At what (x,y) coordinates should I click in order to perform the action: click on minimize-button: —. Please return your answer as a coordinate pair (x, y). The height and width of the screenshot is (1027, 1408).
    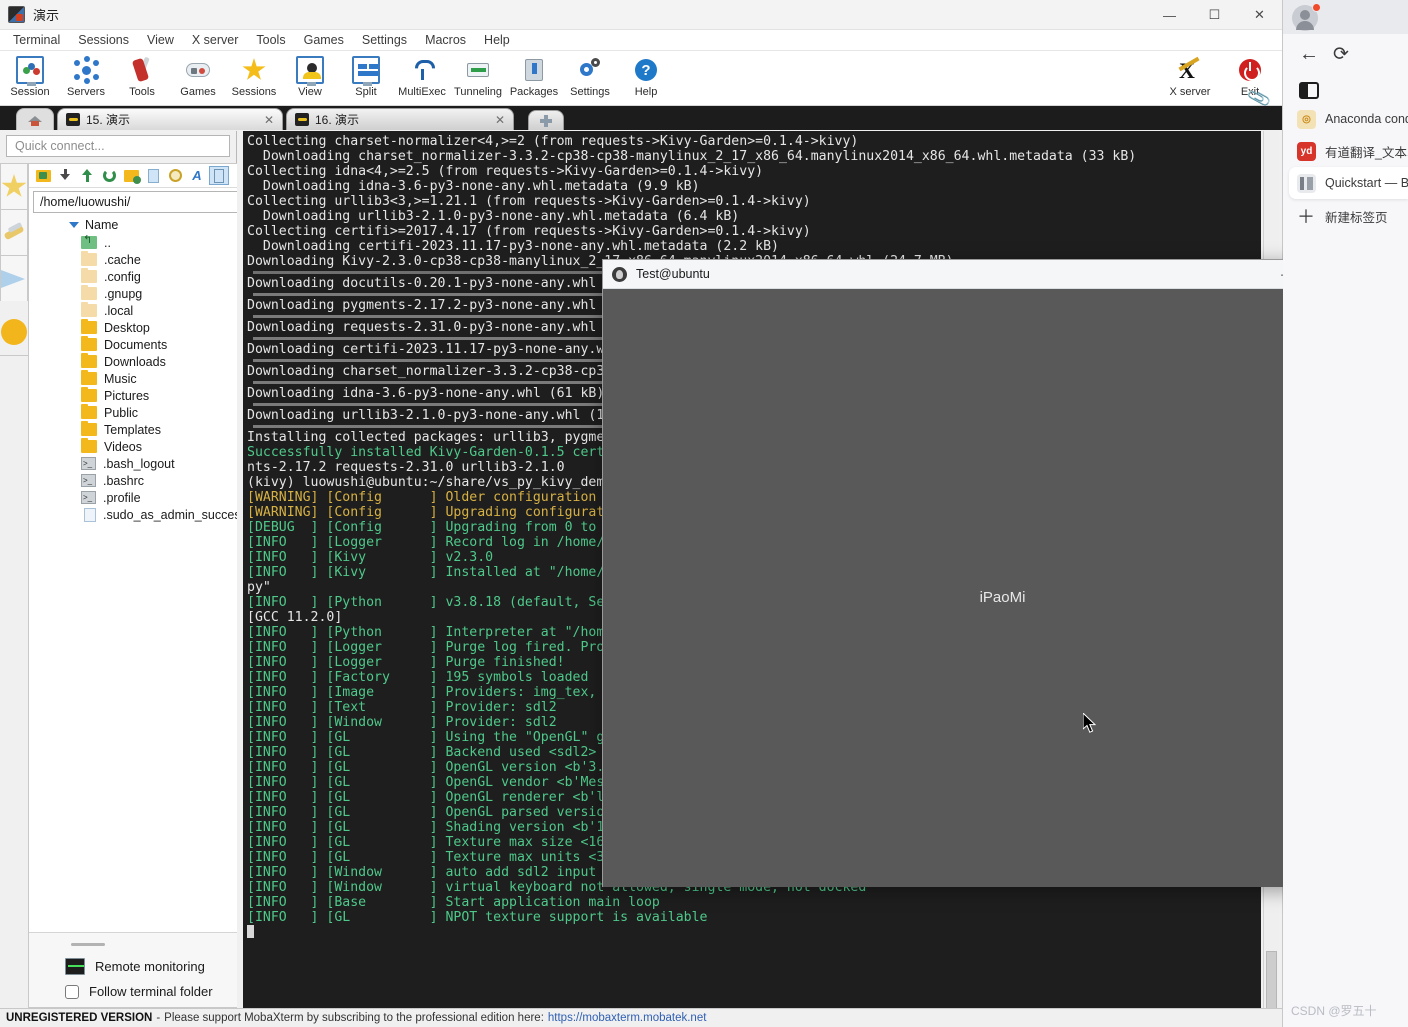
    Looking at the image, I should click on (1169, 15).